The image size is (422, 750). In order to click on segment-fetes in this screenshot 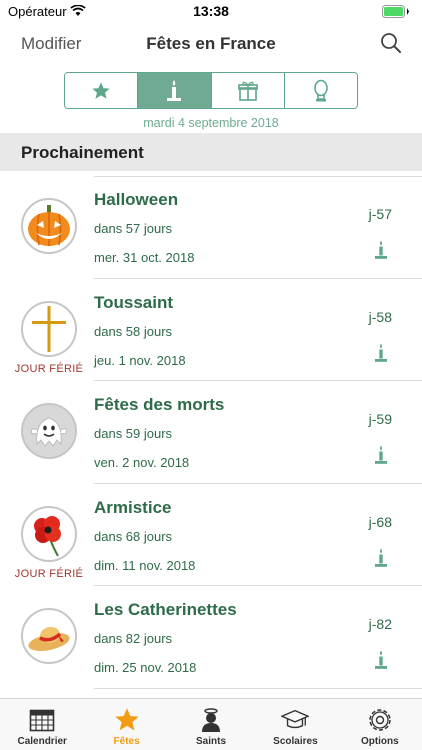, I will do `click(175, 90)`.